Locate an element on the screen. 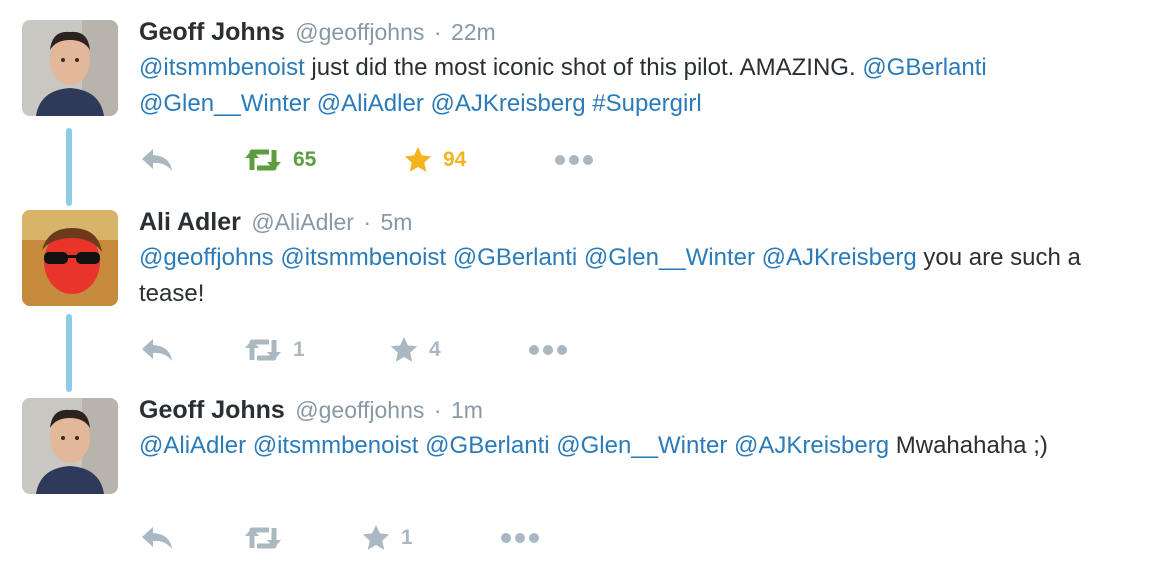 The height and width of the screenshot is (574, 1172). favorite-button: 1 is located at coordinates (387, 538).